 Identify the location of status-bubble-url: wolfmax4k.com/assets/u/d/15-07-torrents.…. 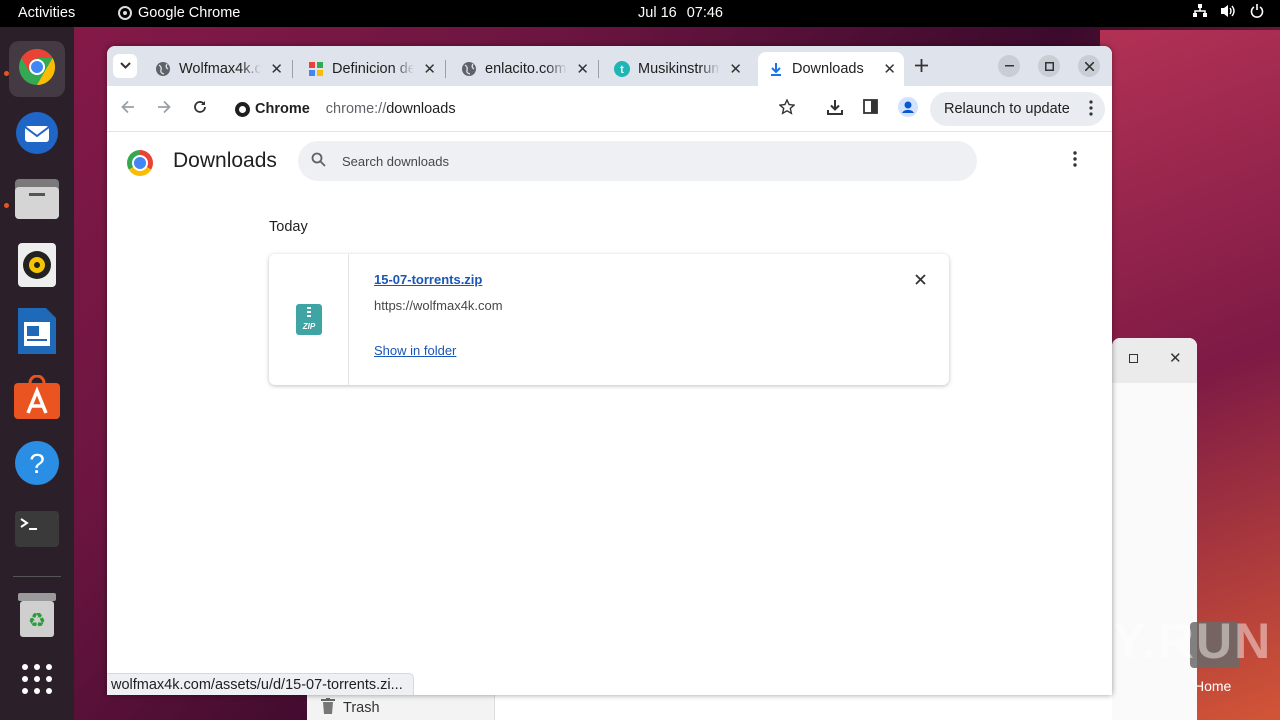
(260, 684).